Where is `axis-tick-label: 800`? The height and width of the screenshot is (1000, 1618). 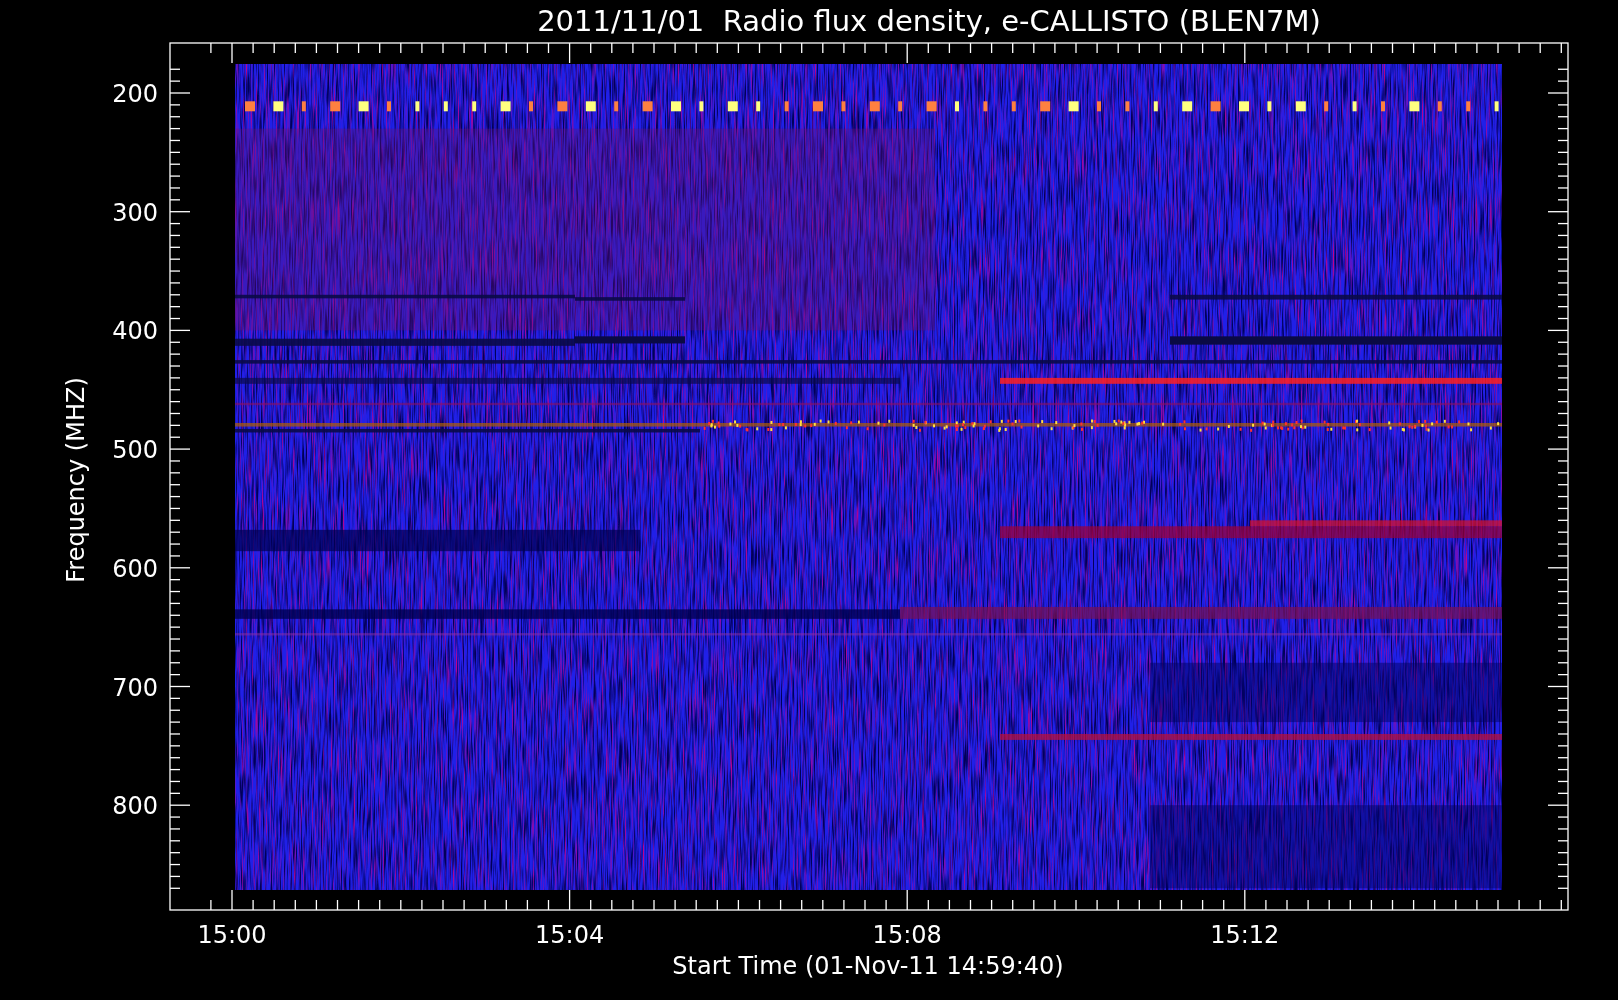
axis-tick-label: 800 is located at coordinates (135, 806).